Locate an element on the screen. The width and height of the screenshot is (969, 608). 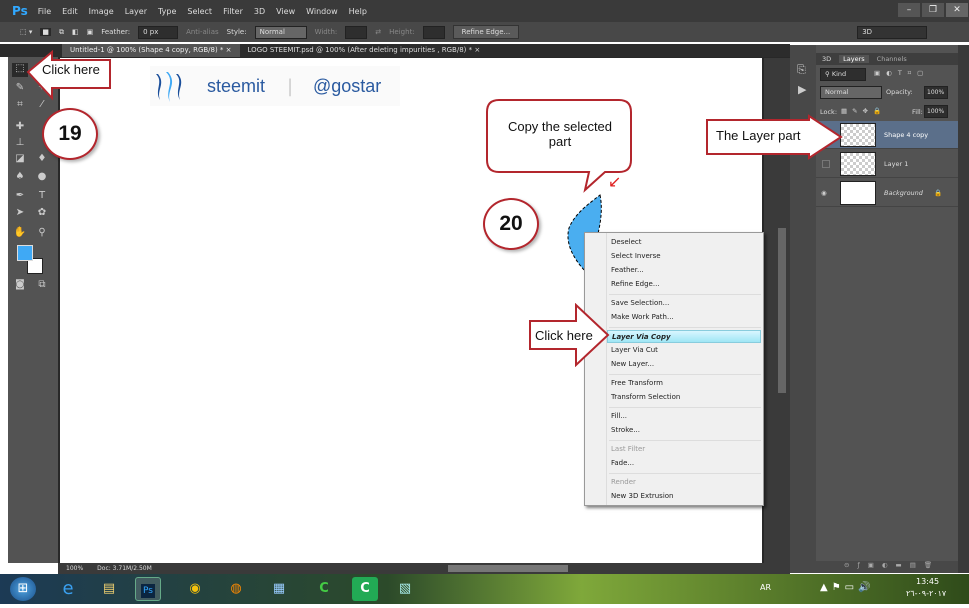
steemit-banner: steemit | @gostar is located at coordinates (275, 86).